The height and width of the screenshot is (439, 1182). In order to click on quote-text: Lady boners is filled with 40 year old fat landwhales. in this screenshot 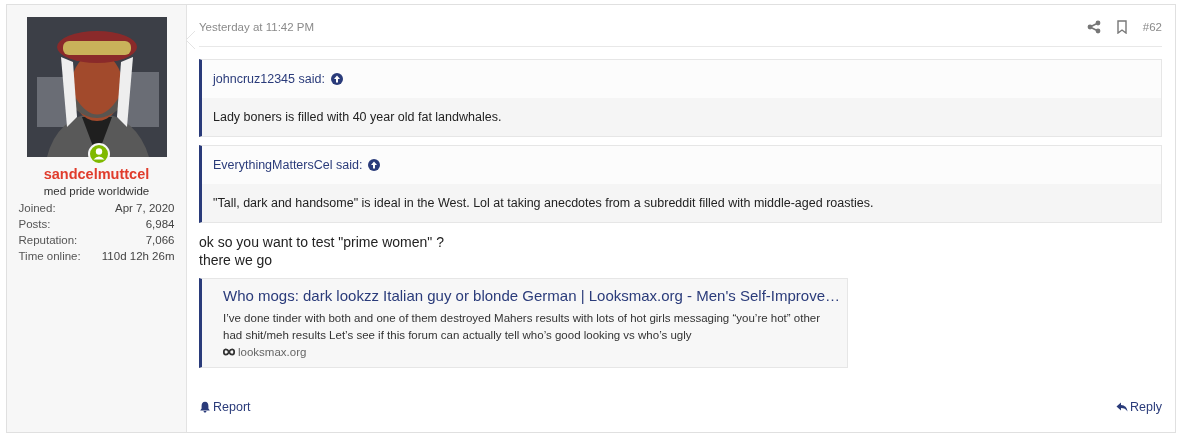, I will do `click(681, 117)`.